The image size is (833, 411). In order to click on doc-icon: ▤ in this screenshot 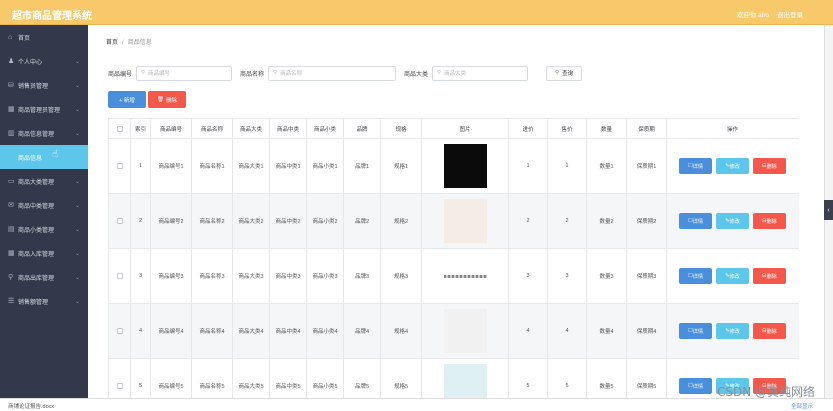, I will do `click(11, 229)`.